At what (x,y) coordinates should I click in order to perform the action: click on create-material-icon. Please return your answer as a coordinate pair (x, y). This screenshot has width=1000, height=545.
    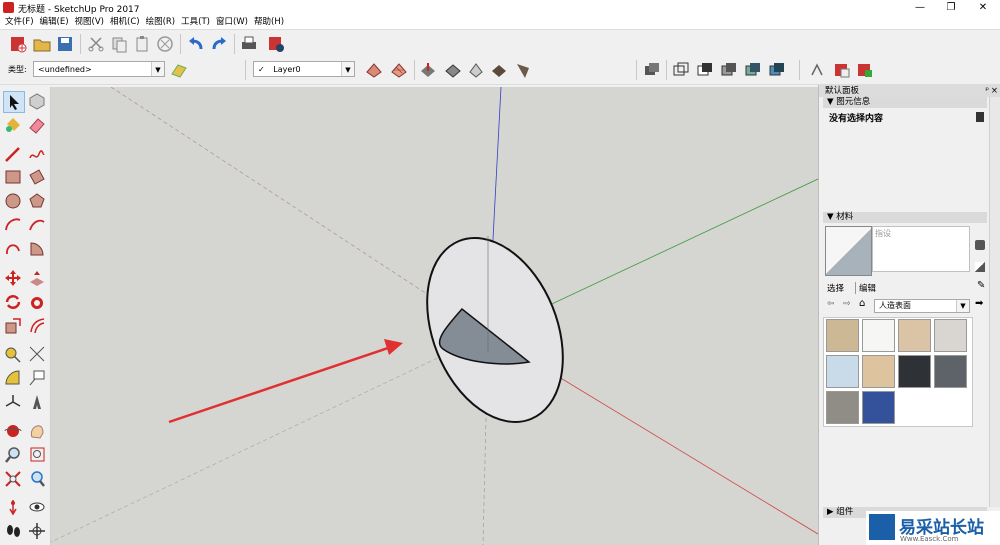
    Looking at the image, I should click on (980, 245).